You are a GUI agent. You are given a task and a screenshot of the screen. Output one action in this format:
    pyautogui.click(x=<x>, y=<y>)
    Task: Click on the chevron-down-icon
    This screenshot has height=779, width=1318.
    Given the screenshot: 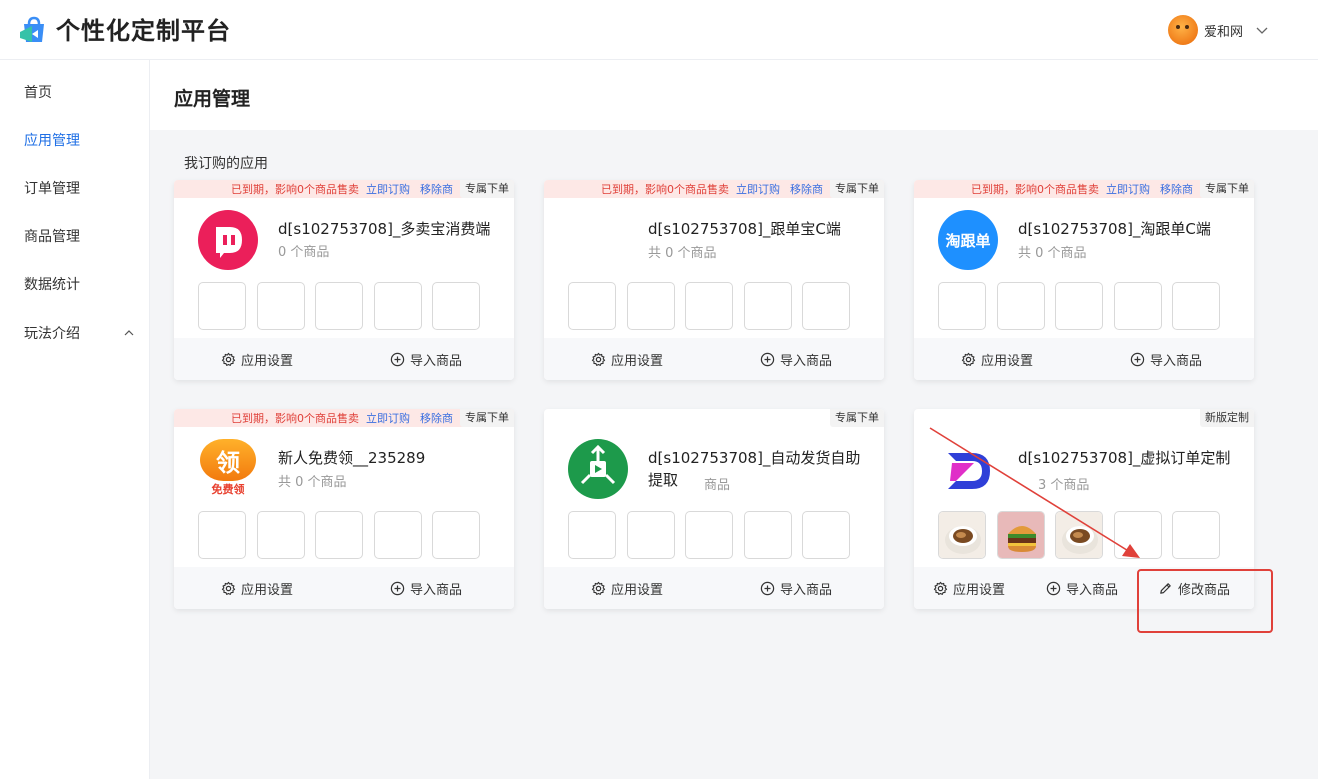 What is the action you would take?
    pyautogui.click(x=1262, y=30)
    